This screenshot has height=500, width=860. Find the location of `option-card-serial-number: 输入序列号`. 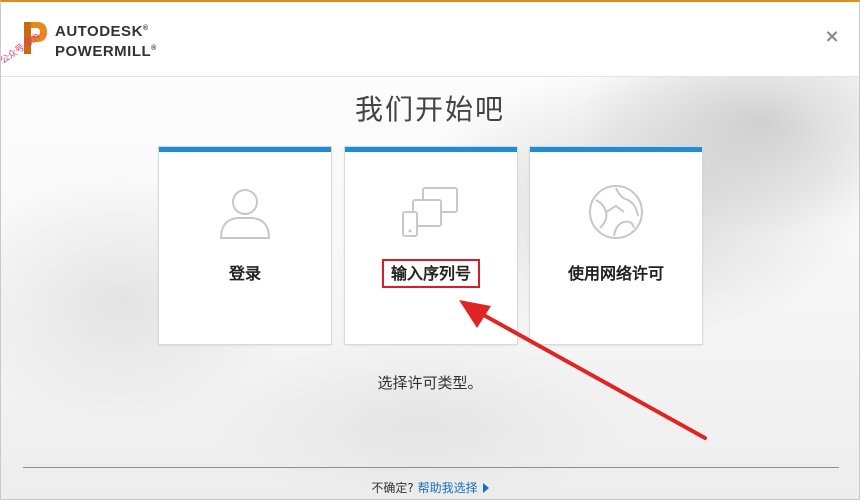

option-card-serial-number: 输入序列号 is located at coordinates (431, 245).